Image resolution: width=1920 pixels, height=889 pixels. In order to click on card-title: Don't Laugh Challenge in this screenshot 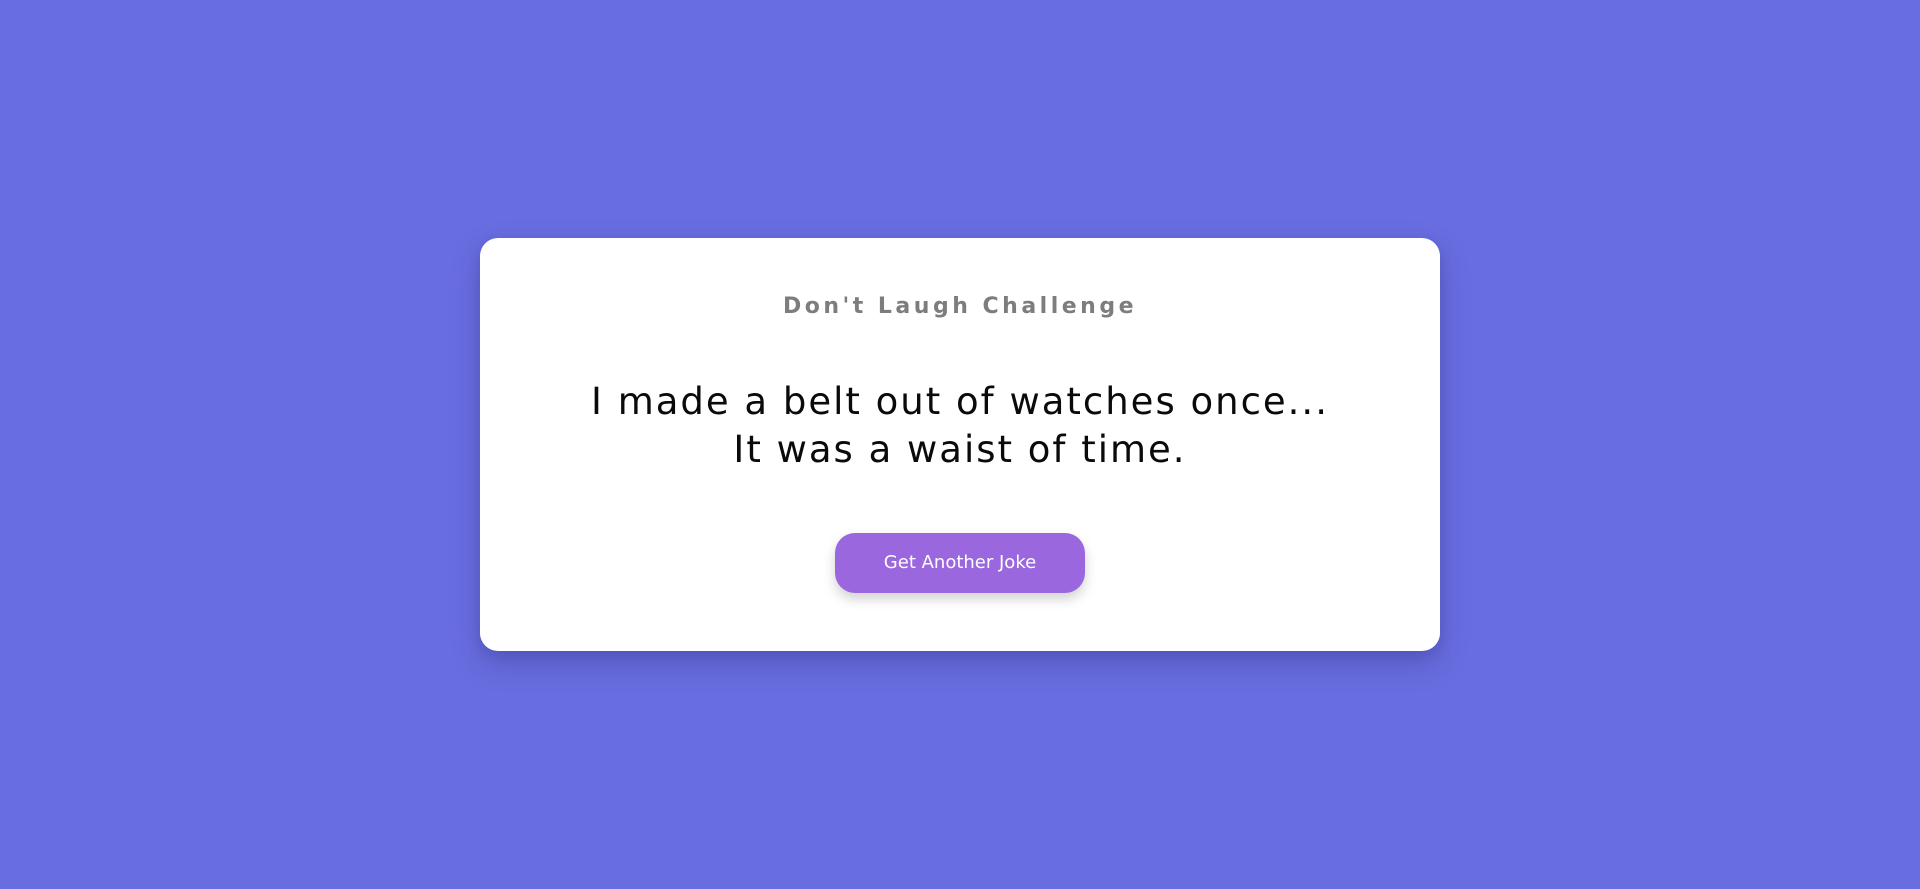, I will do `click(960, 306)`.